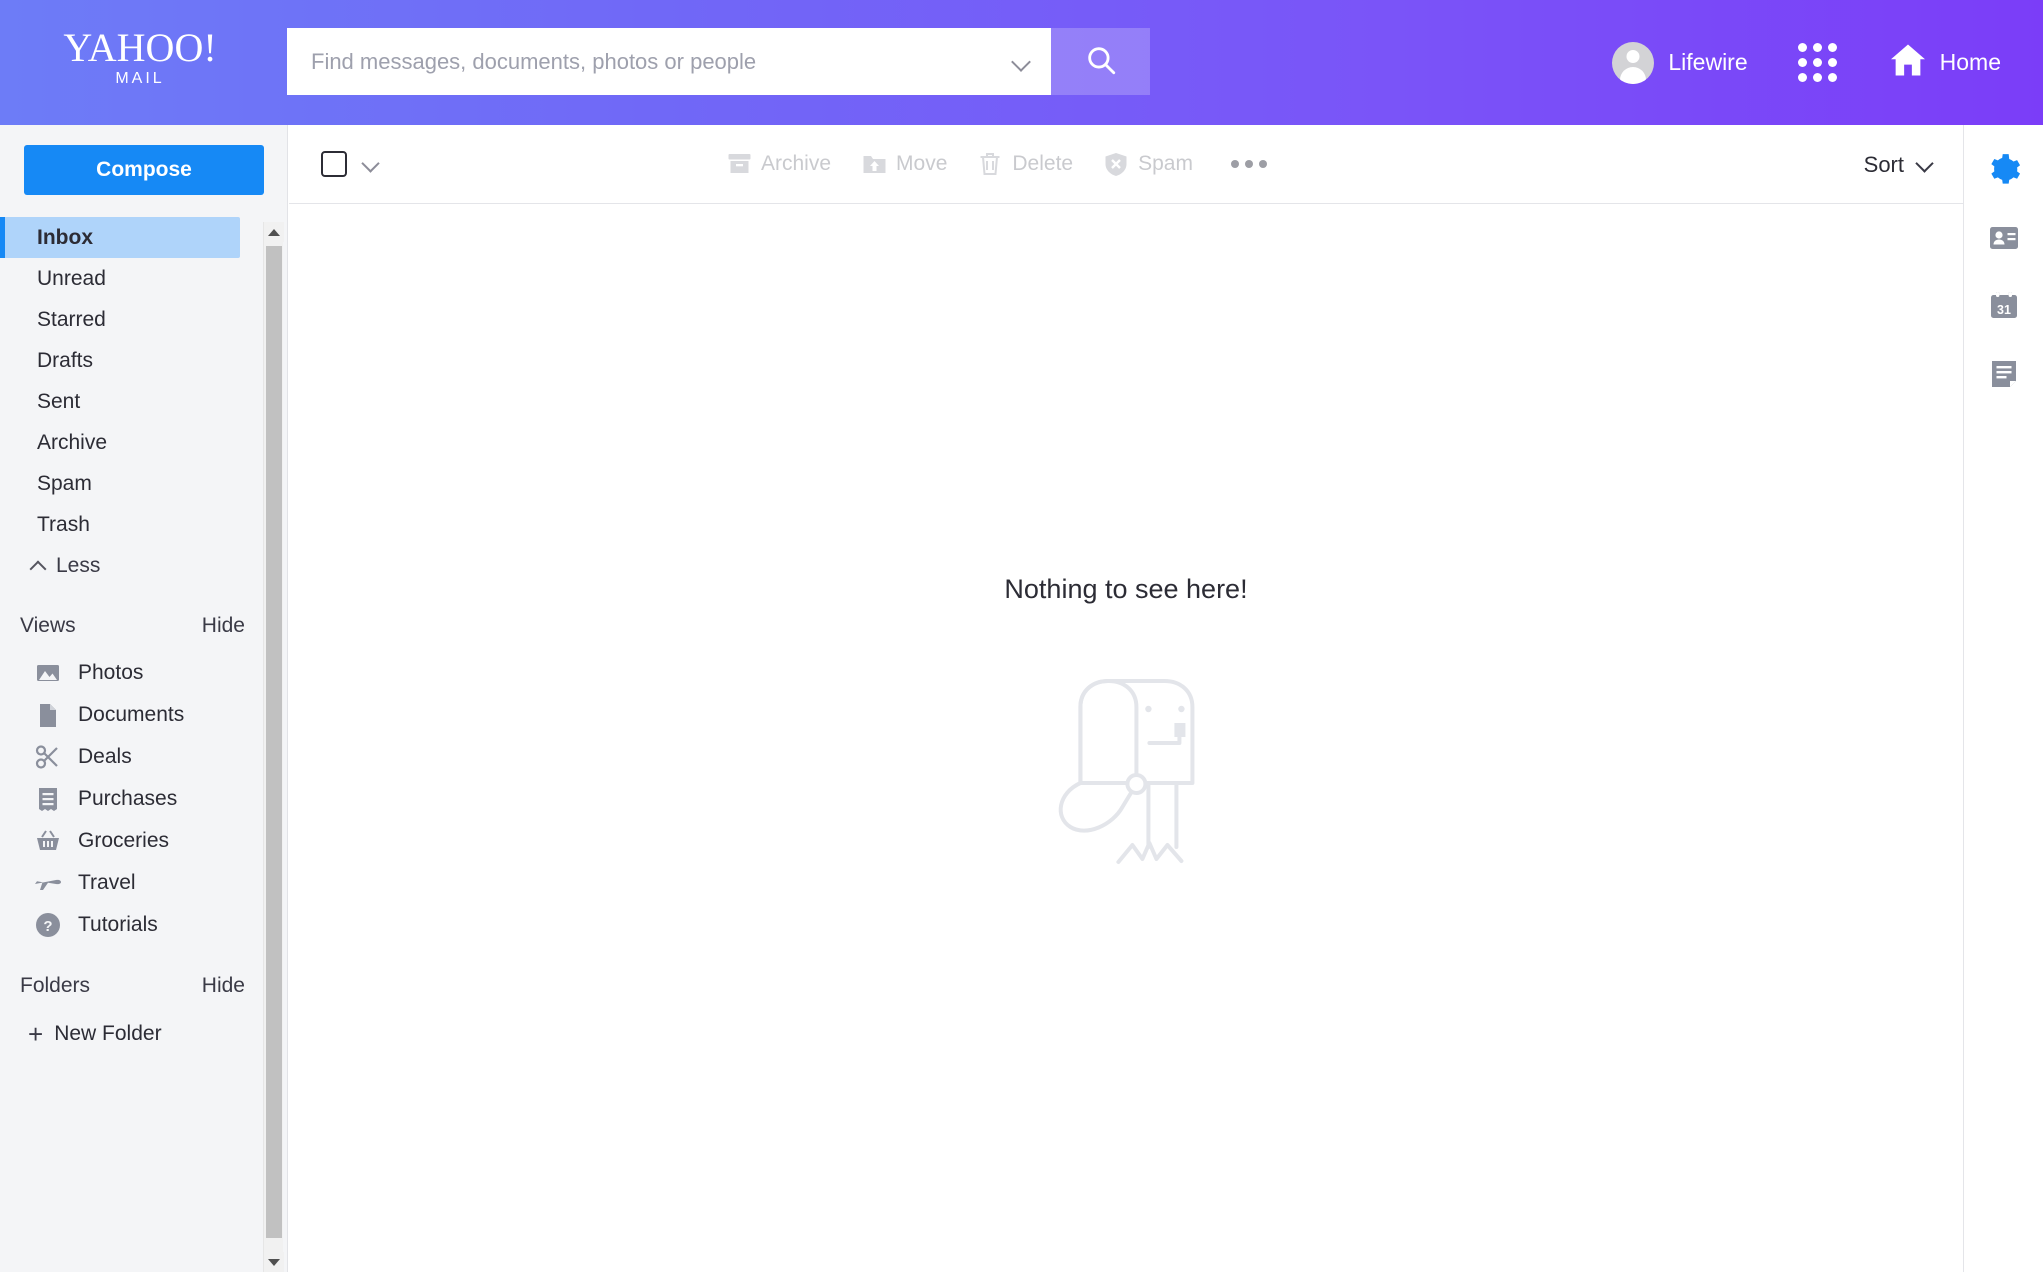  What do you see at coordinates (1148, 164) in the screenshot?
I see `spam-button: Spam` at bounding box center [1148, 164].